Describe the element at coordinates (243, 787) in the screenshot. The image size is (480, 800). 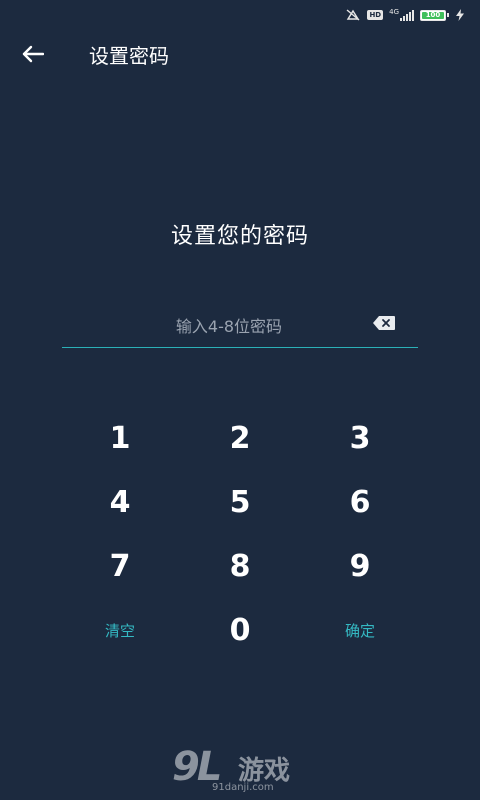
I see `watermark-domain: 91danji.com` at that location.